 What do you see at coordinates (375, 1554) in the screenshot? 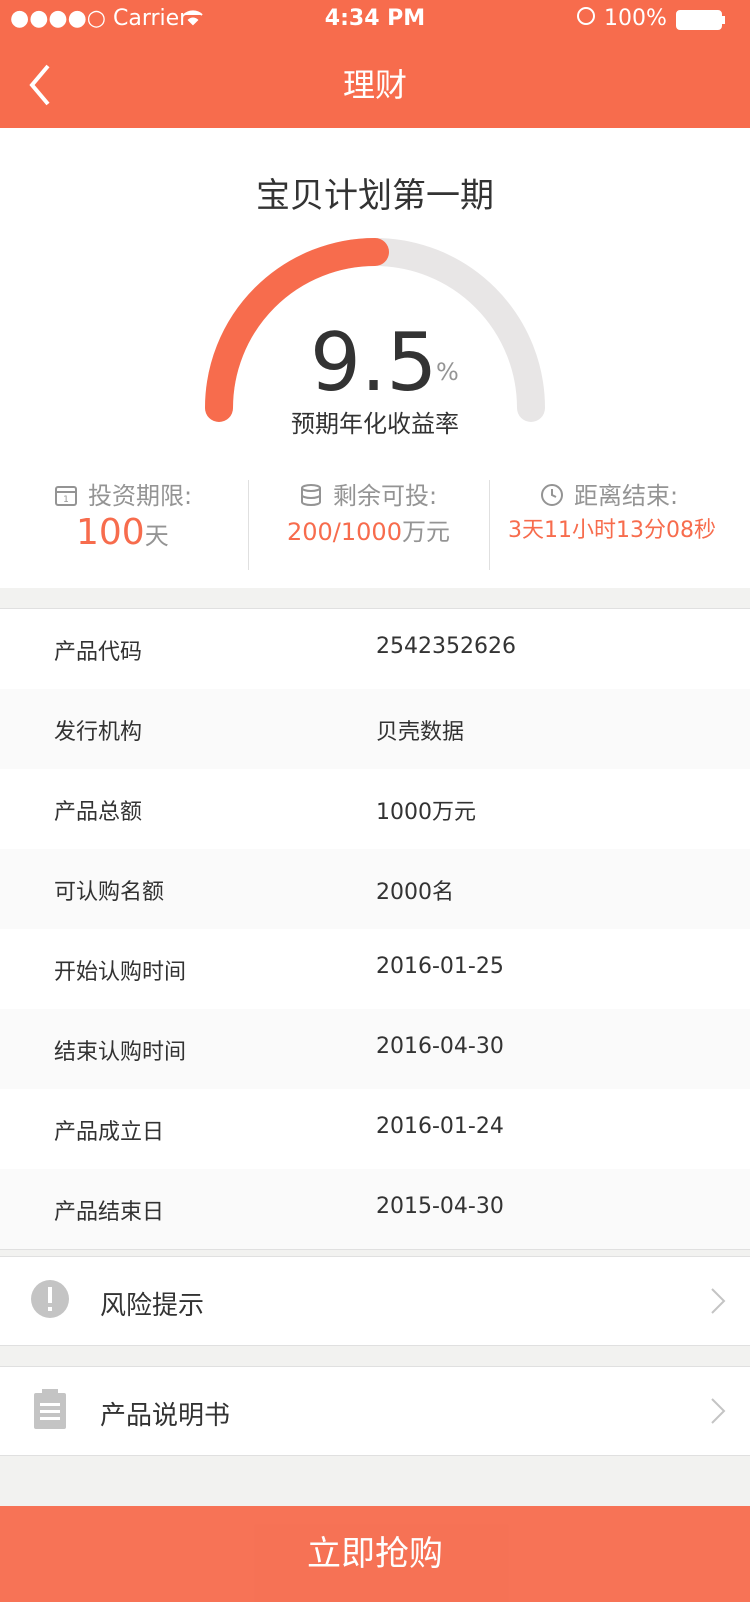
I see `buy-now-button: 立即抢购` at bounding box center [375, 1554].